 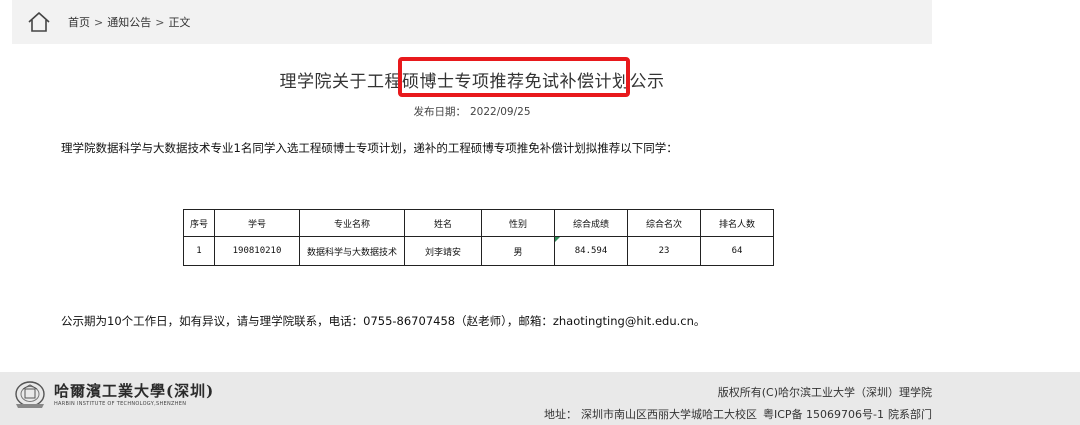 What do you see at coordinates (443, 251) in the screenshot?
I see `table-cell: 刘李靖安` at bounding box center [443, 251].